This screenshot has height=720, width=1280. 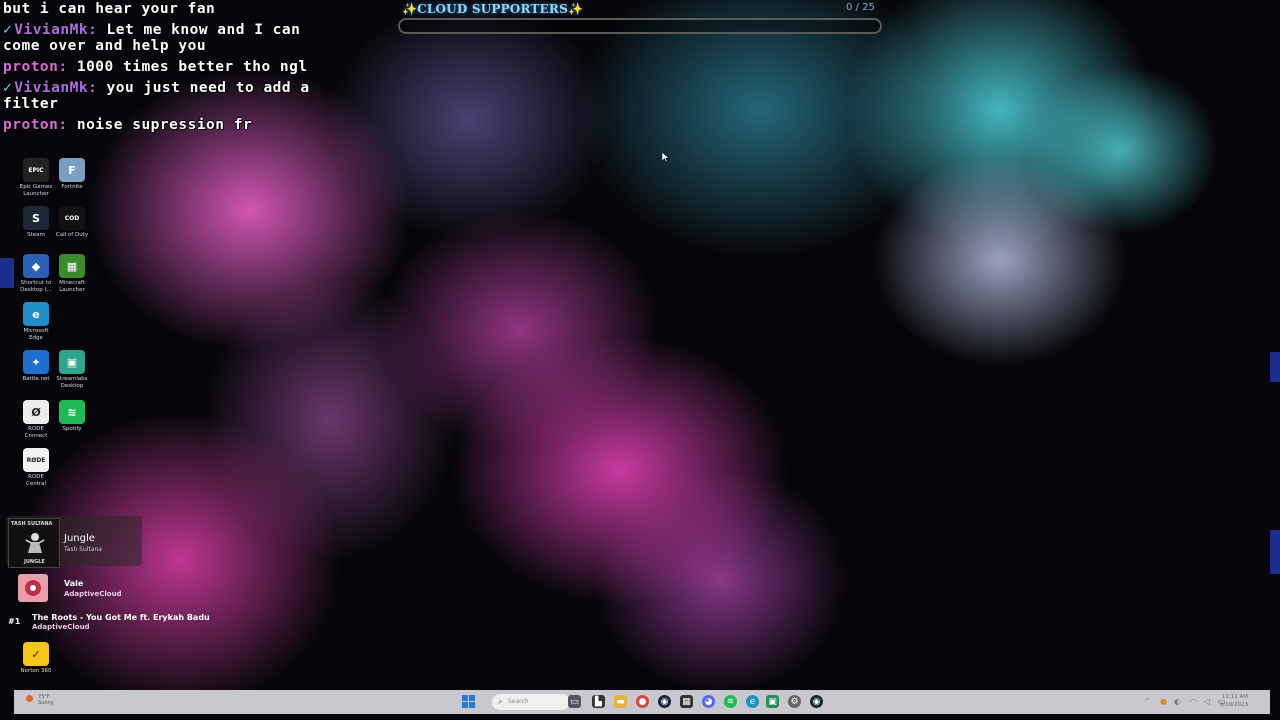 What do you see at coordinates (36, 235) in the screenshot?
I see `desktop-icon-label: Steam` at bounding box center [36, 235].